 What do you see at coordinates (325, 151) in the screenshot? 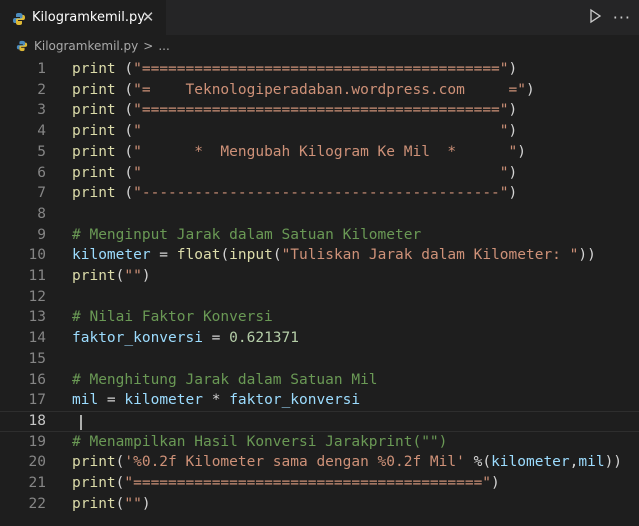
I see `code-token: " * Mengubah Kilogram Ke Mil * "` at bounding box center [325, 151].